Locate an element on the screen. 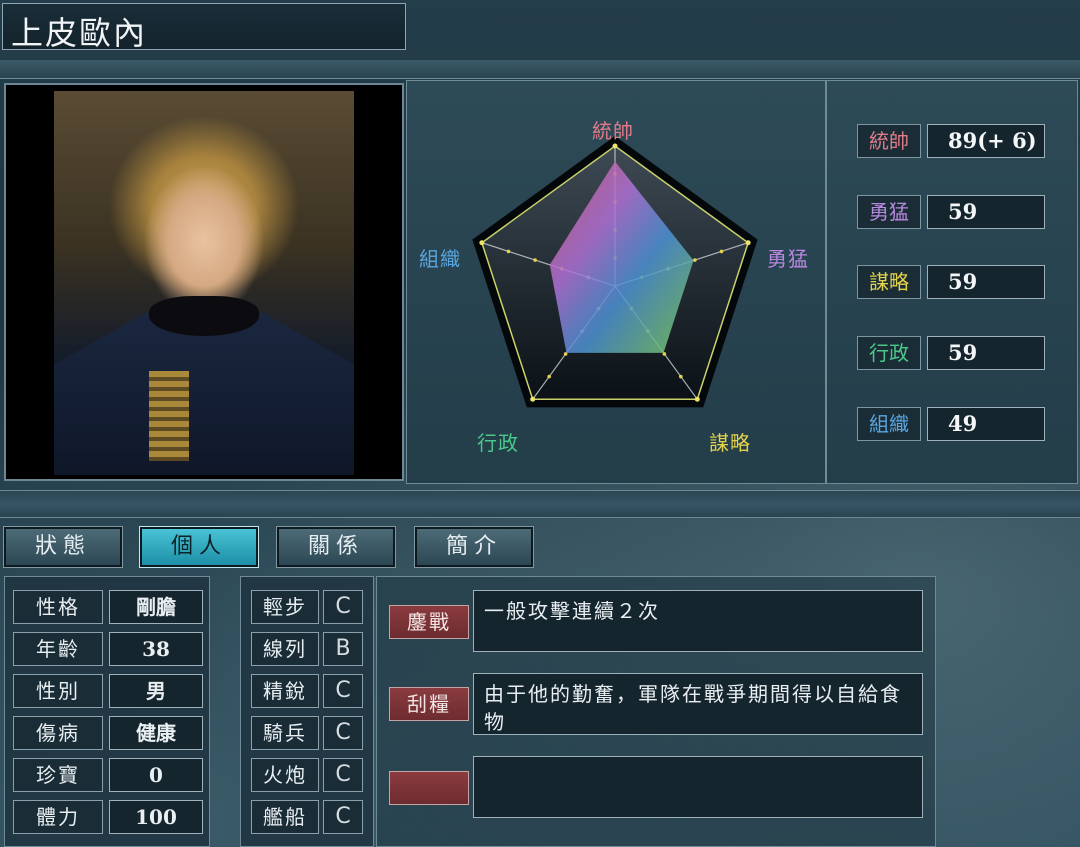 The image size is (1080, 847). info-label: 性別 is located at coordinates (58, 691).